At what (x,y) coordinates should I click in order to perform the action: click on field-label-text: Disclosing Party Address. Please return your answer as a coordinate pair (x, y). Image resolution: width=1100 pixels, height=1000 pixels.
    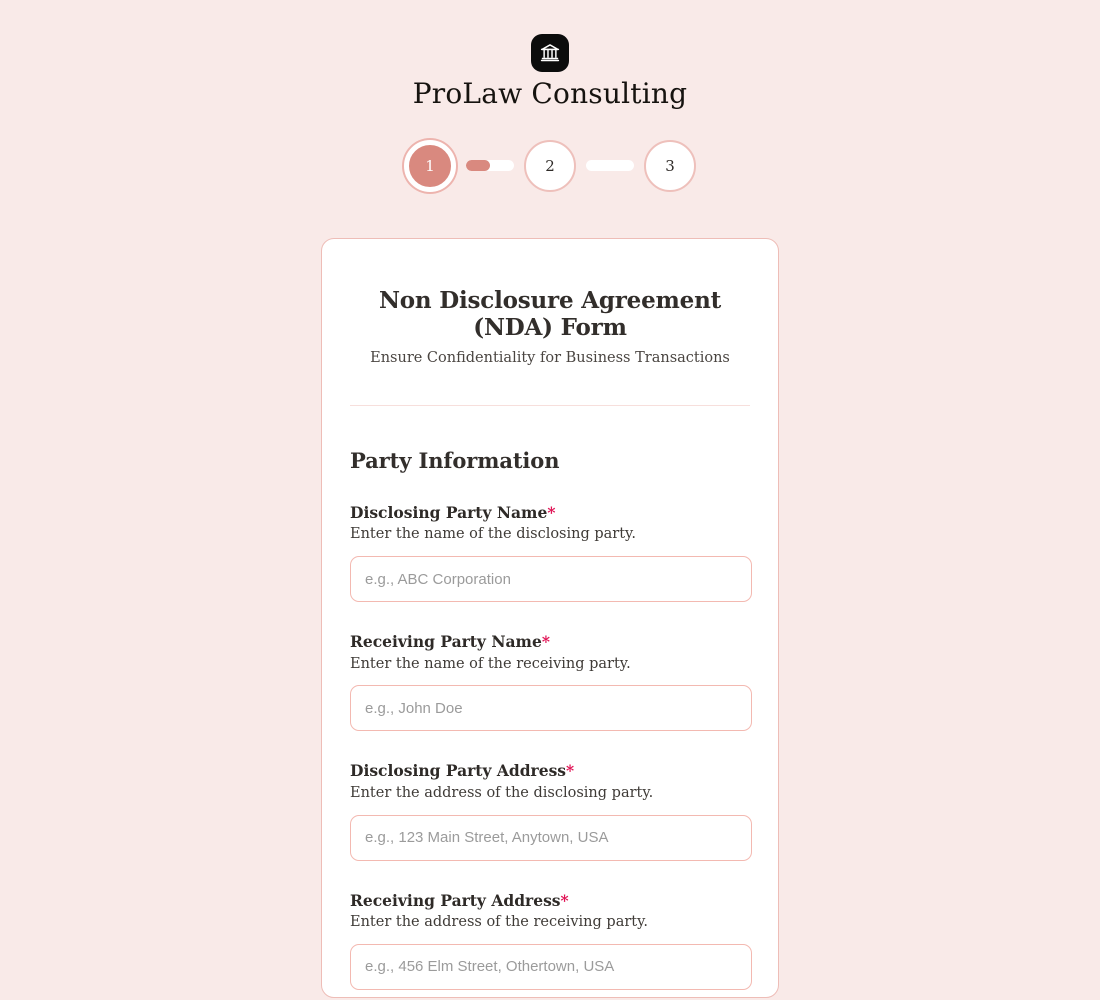
    Looking at the image, I should click on (458, 771).